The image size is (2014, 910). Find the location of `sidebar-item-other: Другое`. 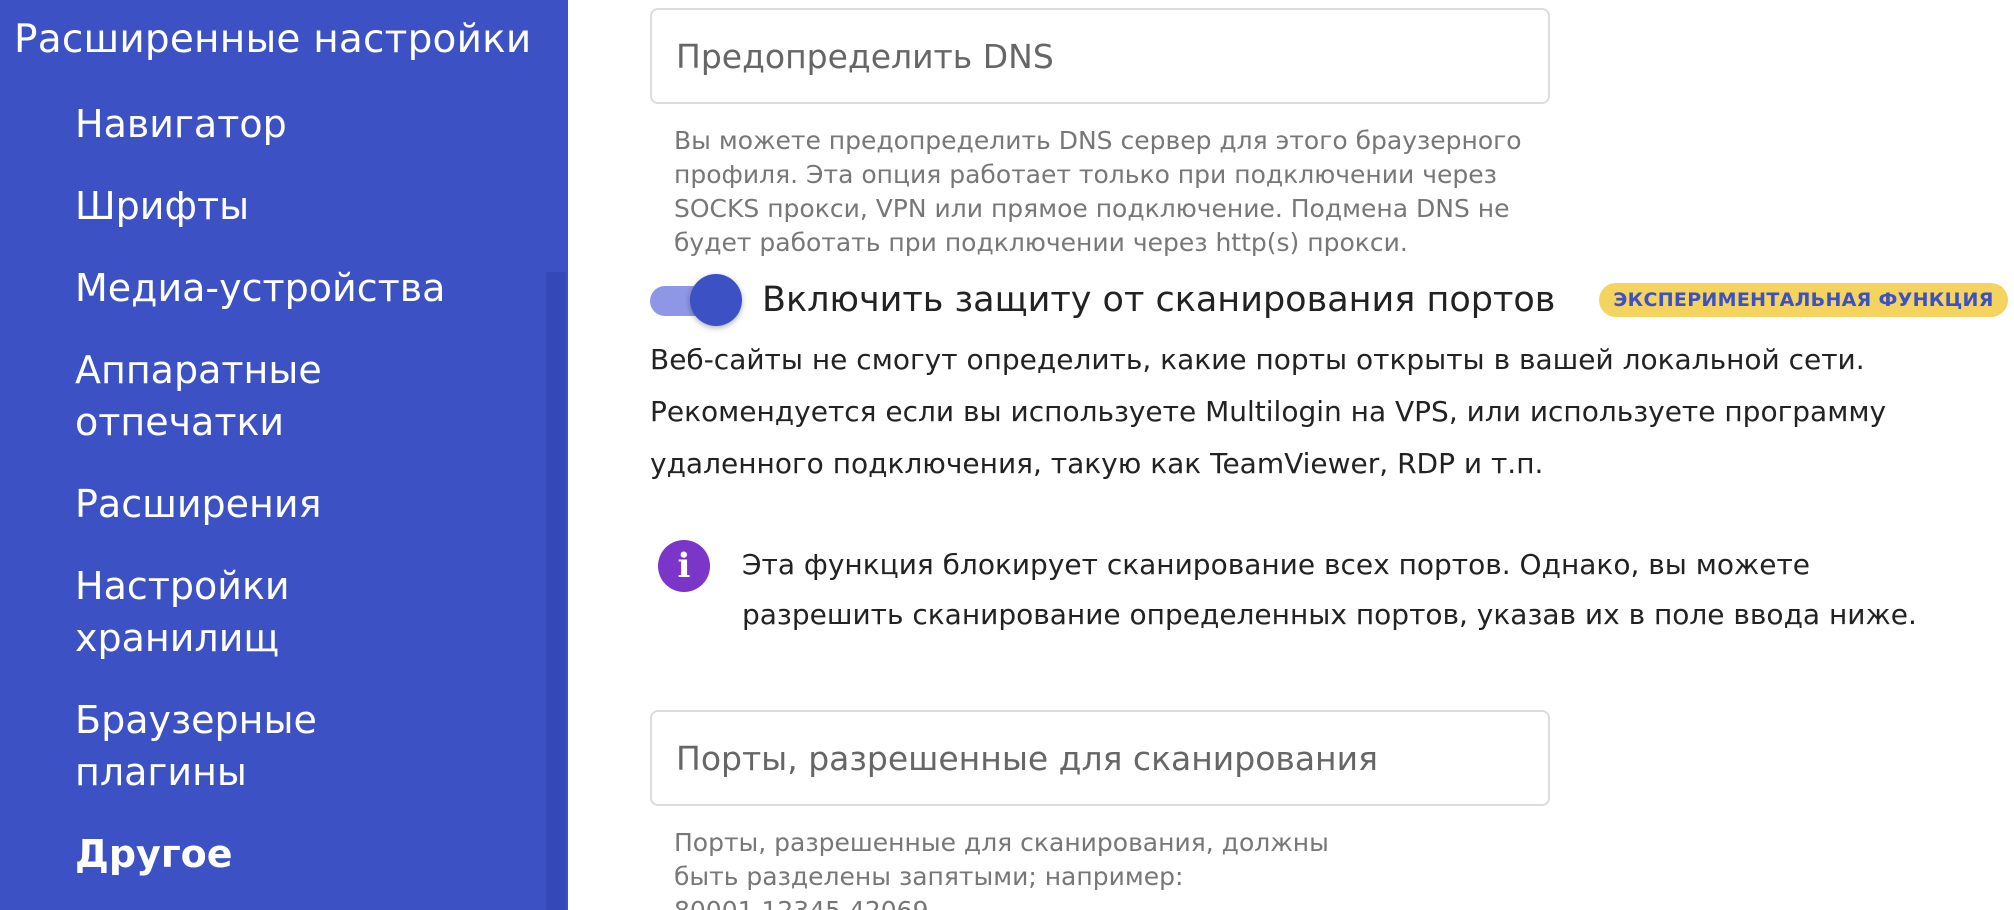

sidebar-item-other: Другое is located at coordinates (305, 854).